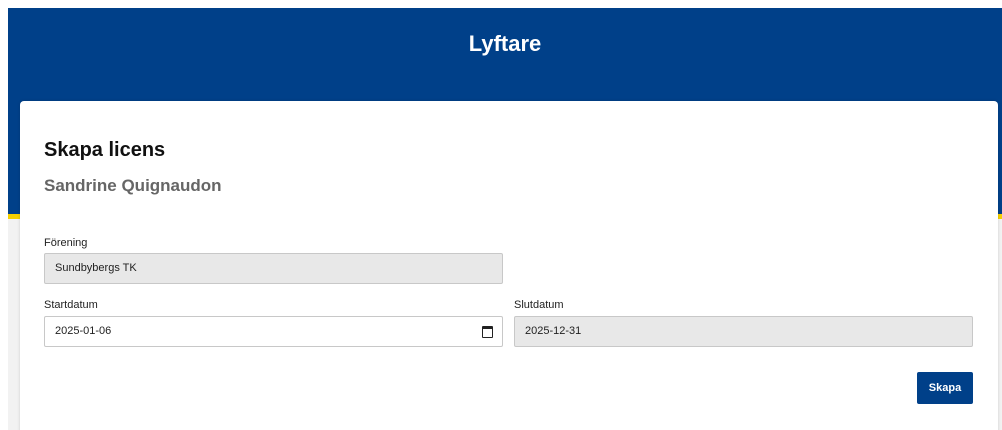 The height and width of the screenshot is (430, 1002). I want to click on create-button: Skapa, so click(945, 388).